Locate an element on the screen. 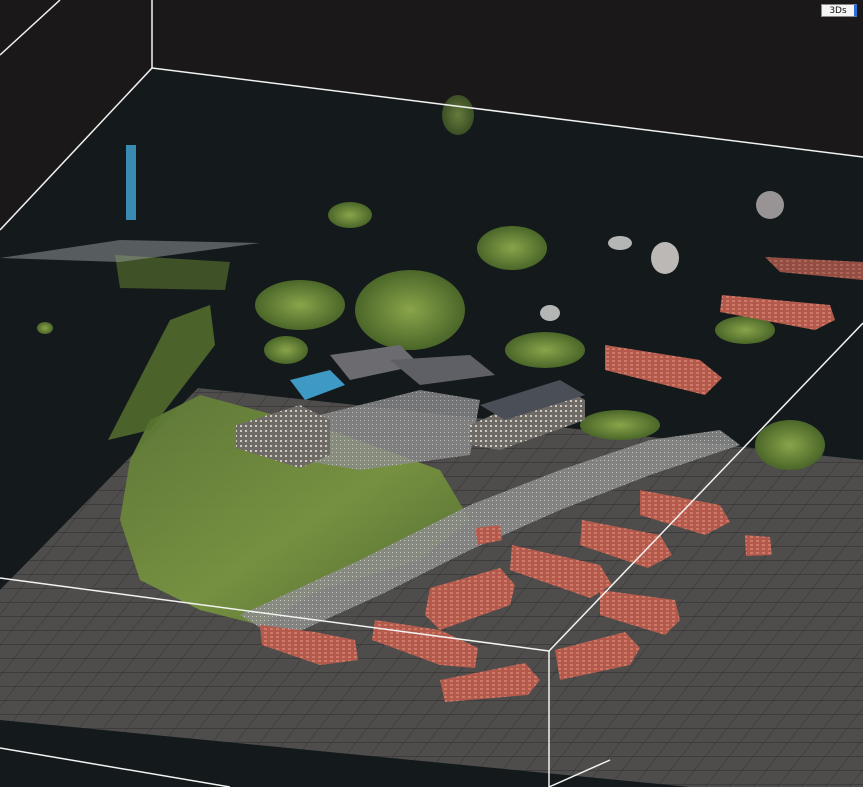 The image size is (863, 787). view-mode-badge: 3Ds is located at coordinates (839, 10).